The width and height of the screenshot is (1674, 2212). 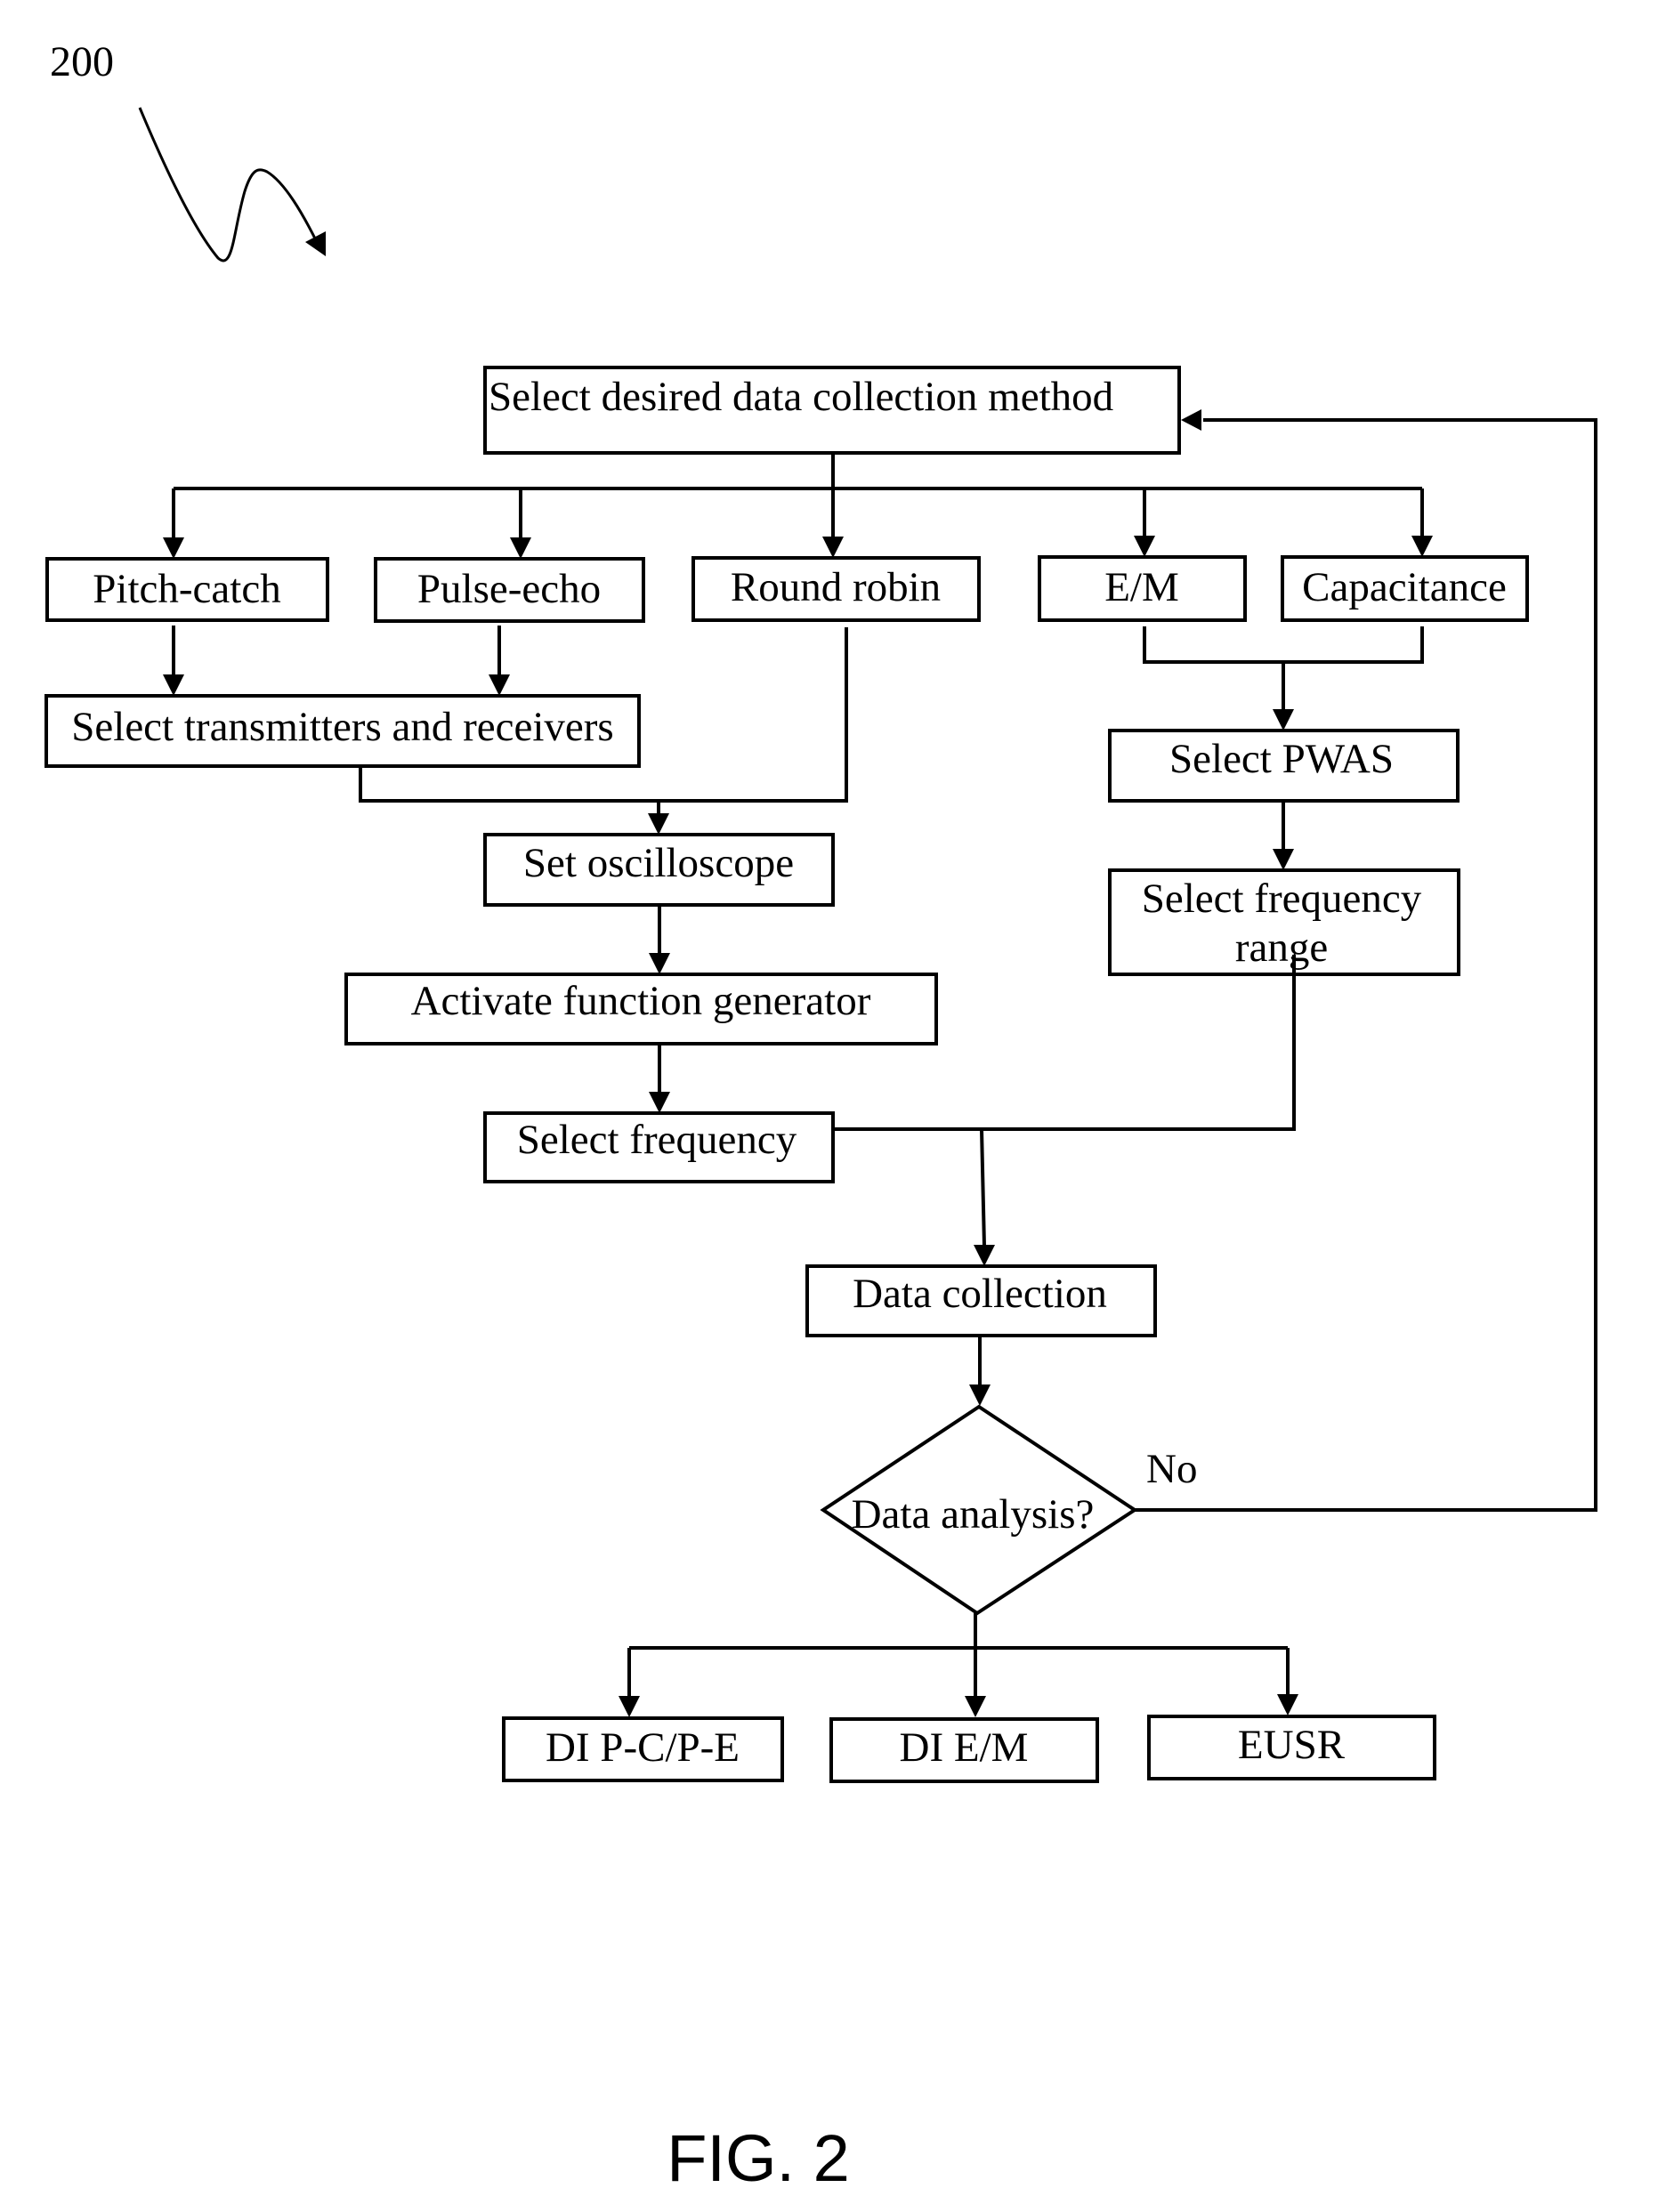 I want to click on select-pwas-label: Select PWAS, so click(x=1281, y=759).